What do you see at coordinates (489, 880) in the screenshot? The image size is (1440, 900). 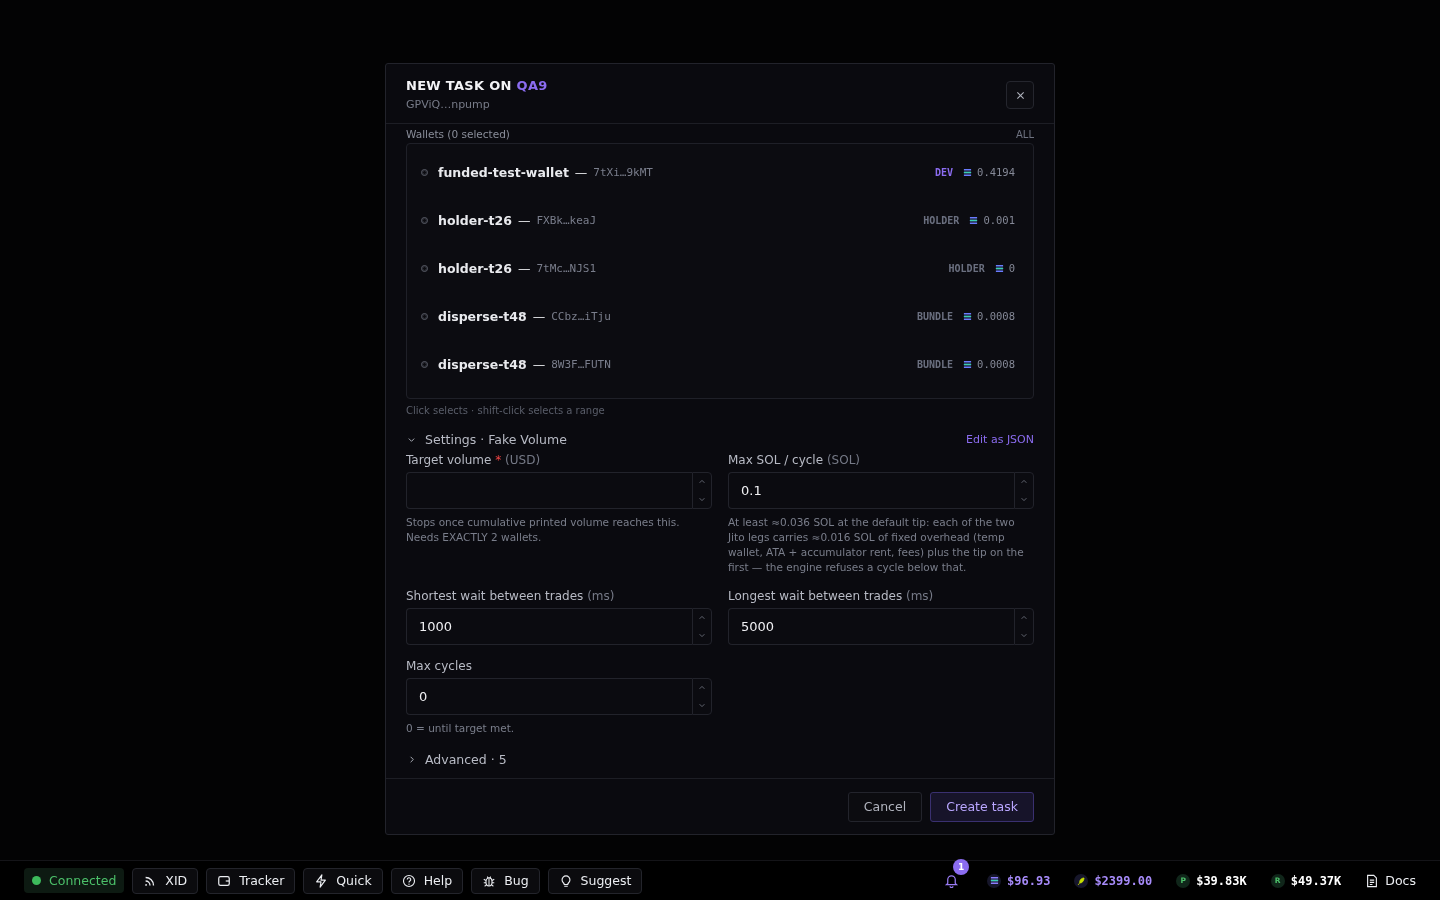 I see `bug-icon` at bounding box center [489, 880].